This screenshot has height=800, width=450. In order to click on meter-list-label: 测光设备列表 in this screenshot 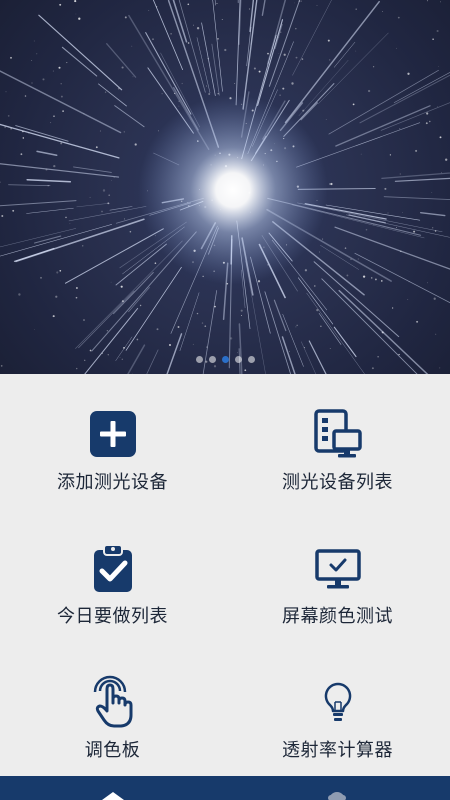, I will do `click(337, 482)`.